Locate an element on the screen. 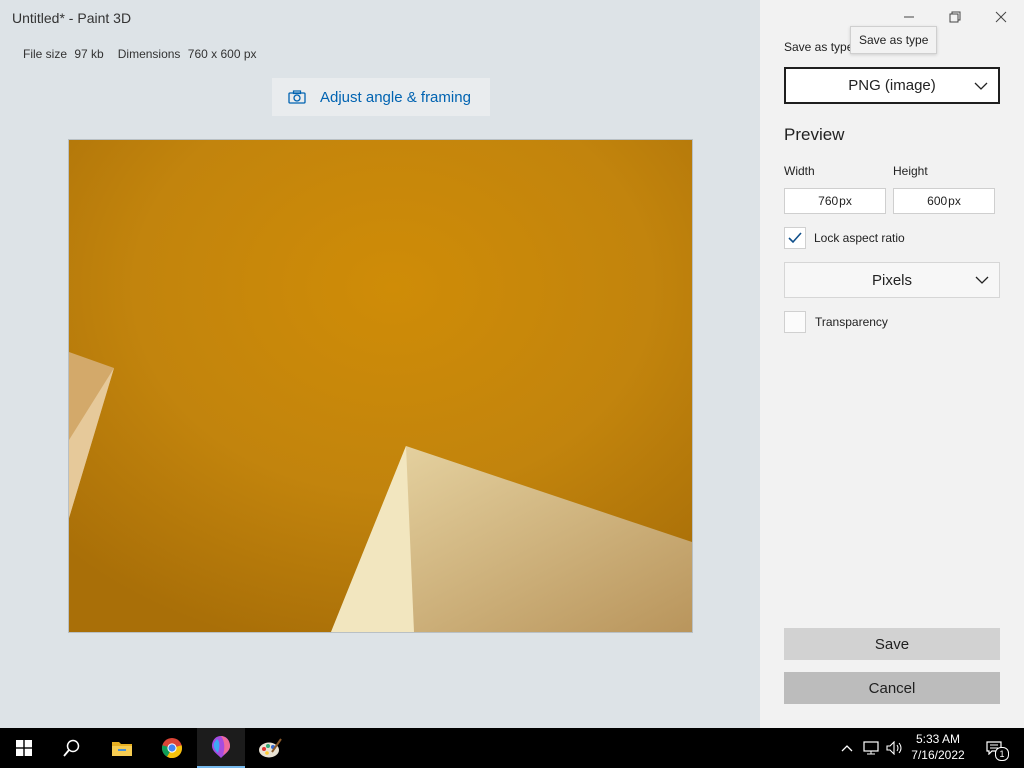 This screenshot has height=768, width=1024. notification-count-badge: 1 is located at coordinates (1002, 754).